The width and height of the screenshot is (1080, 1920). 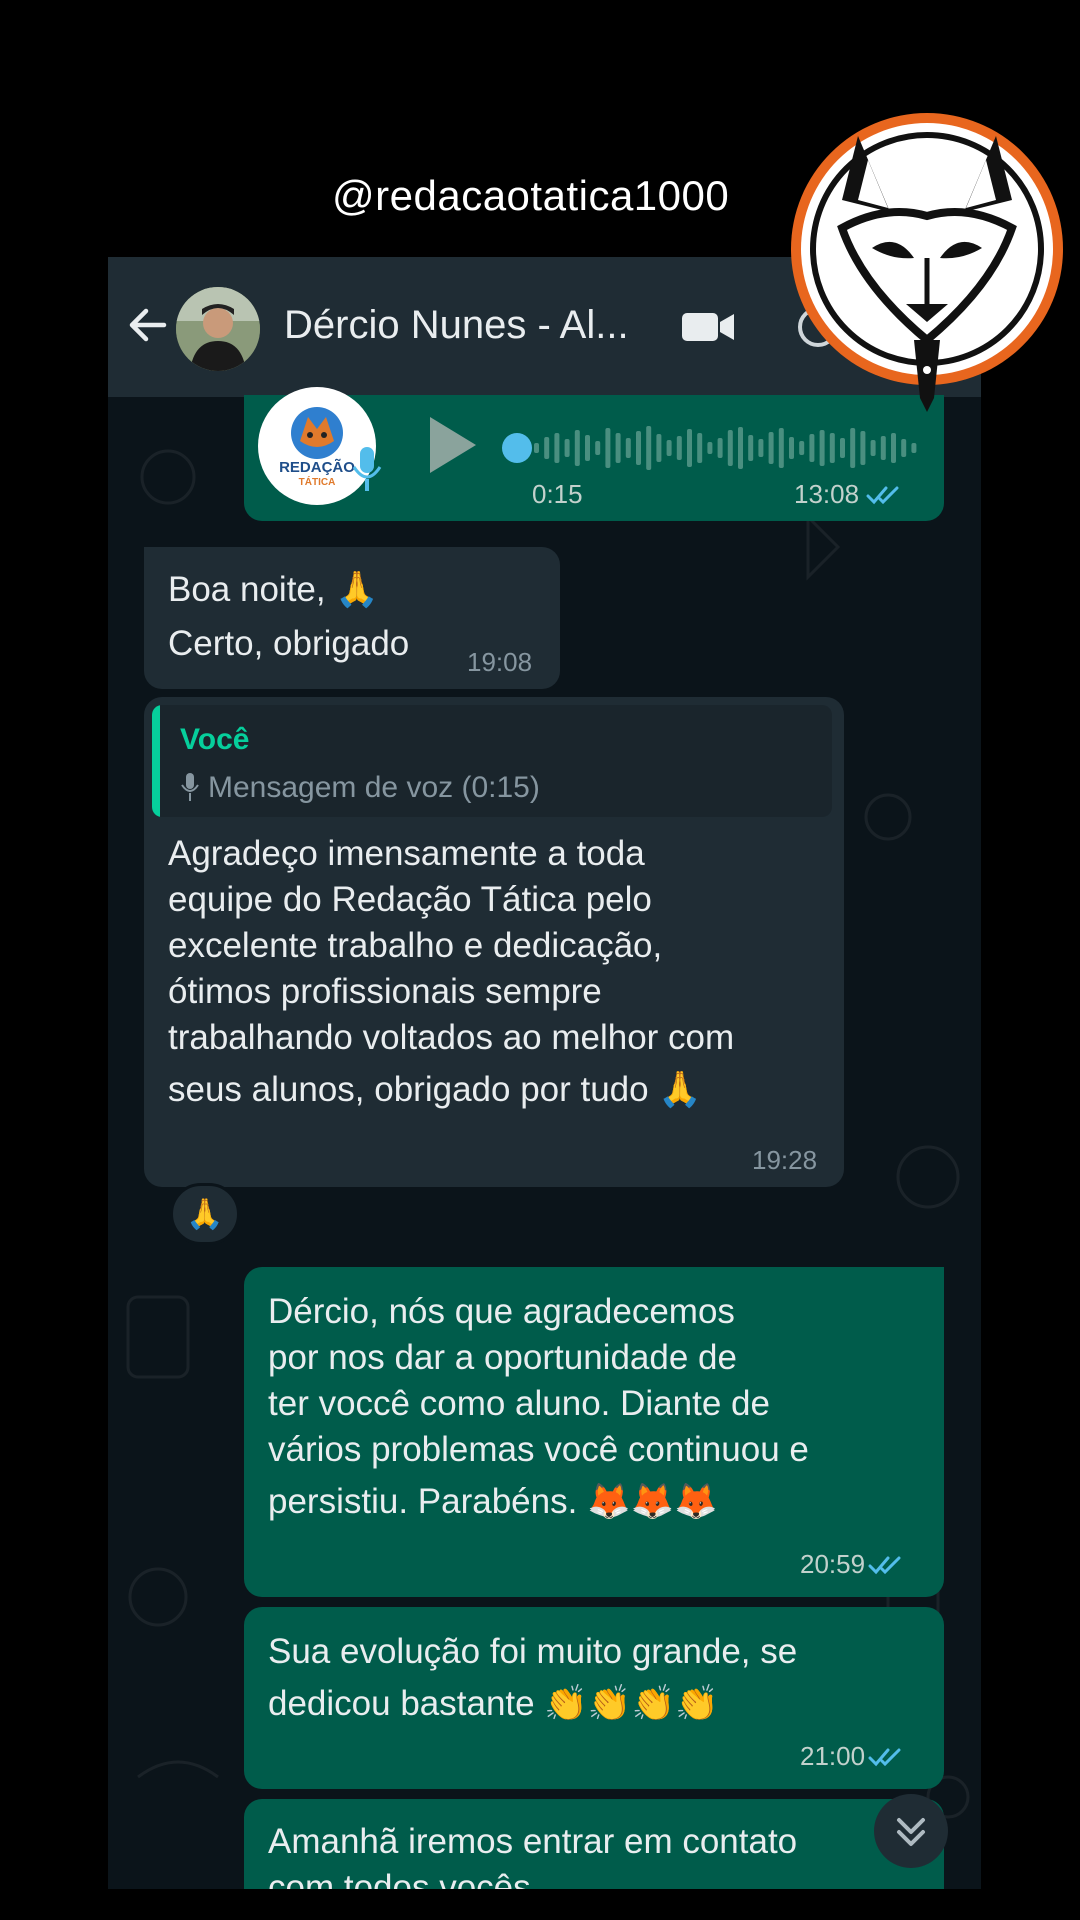 What do you see at coordinates (517, 448) in the screenshot?
I see `audio-seek-handle` at bounding box center [517, 448].